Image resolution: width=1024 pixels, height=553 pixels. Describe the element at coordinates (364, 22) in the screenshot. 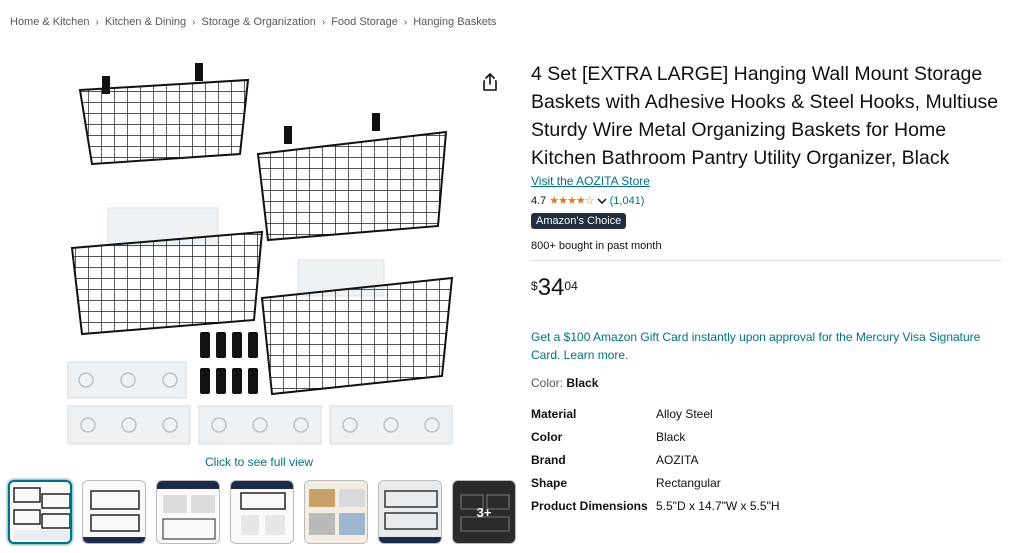

I see `breadcrumb-food-storage: Food Storage` at that location.